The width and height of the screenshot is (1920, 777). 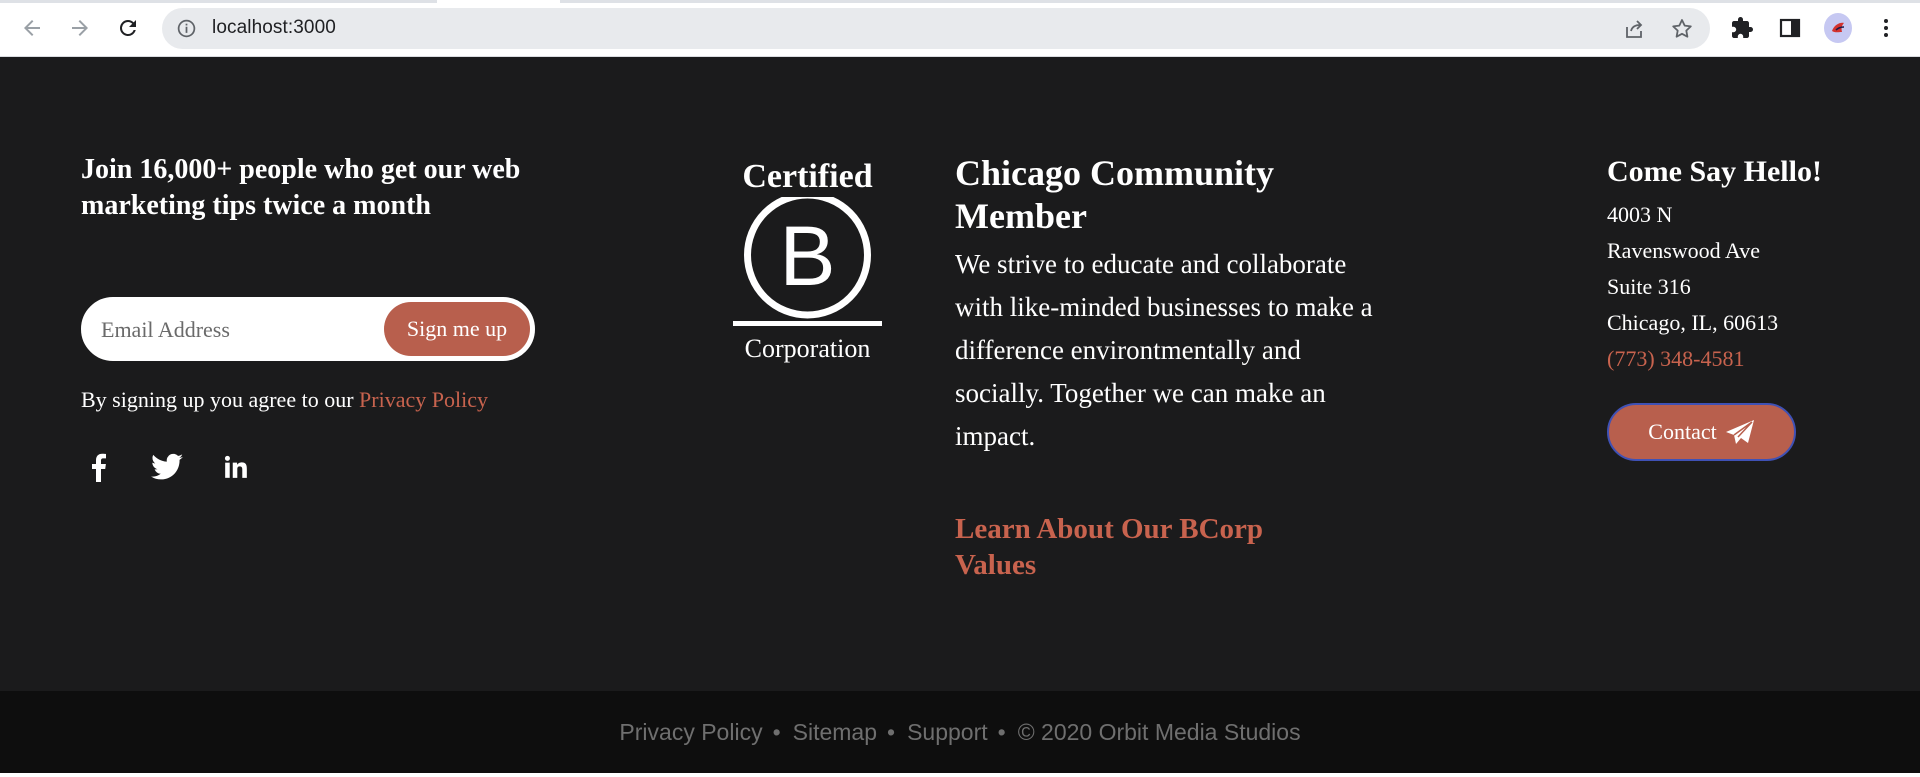 What do you see at coordinates (1115, 194) in the screenshot?
I see `community-title: Chicago Community Member` at bounding box center [1115, 194].